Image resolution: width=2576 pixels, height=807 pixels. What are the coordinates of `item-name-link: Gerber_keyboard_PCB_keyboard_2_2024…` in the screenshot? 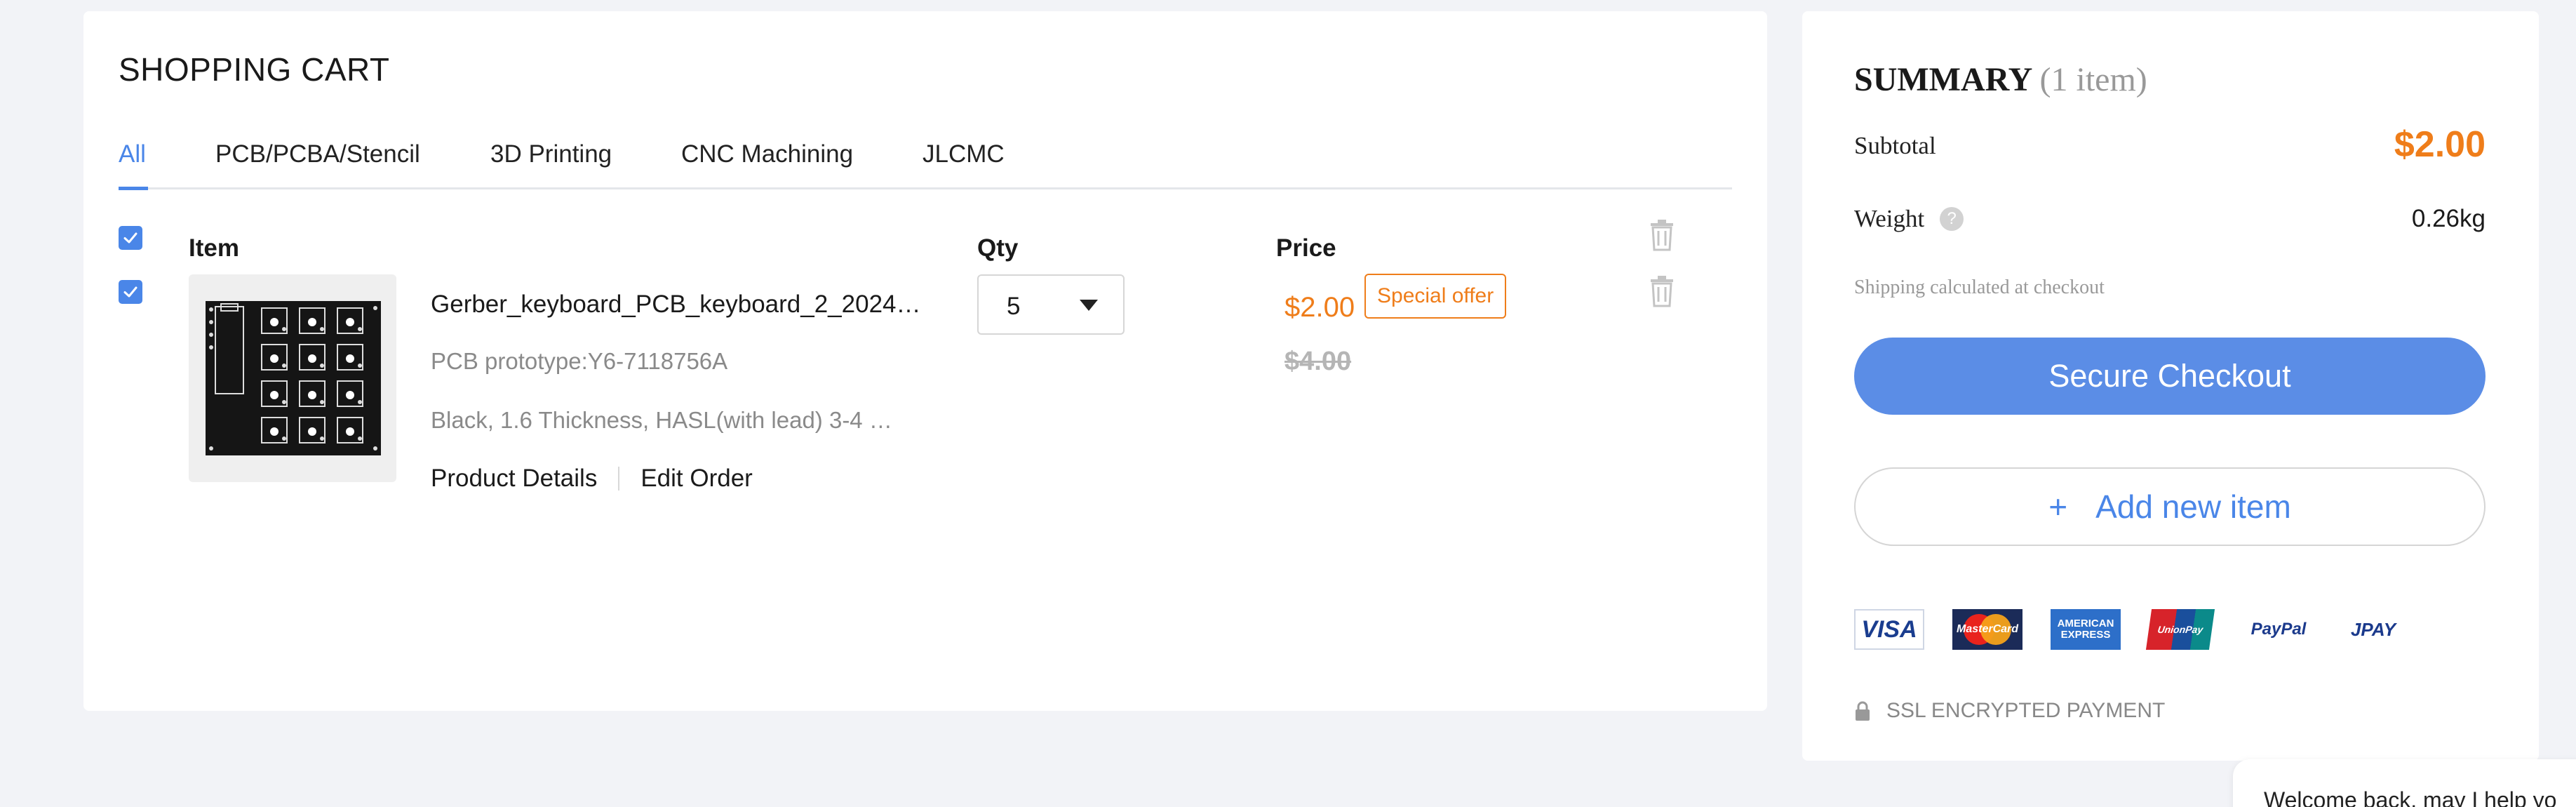 It's located at (676, 305).